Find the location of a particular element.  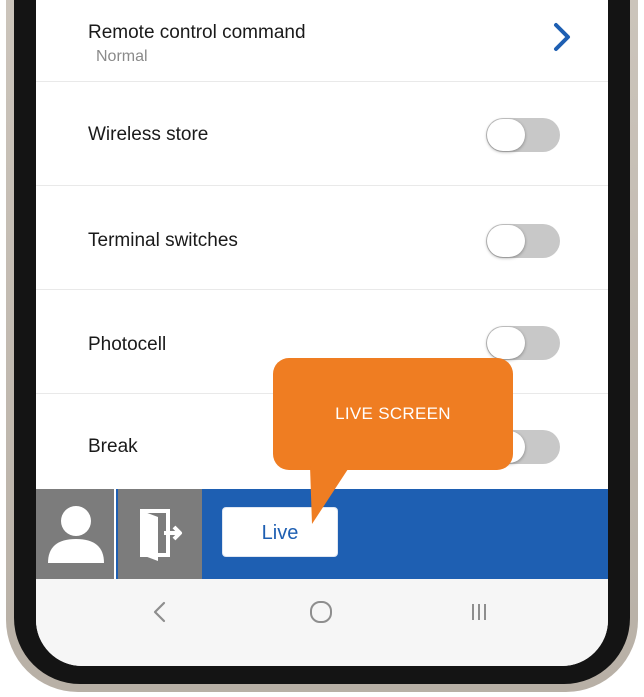

user-icon is located at coordinates (76, 534).